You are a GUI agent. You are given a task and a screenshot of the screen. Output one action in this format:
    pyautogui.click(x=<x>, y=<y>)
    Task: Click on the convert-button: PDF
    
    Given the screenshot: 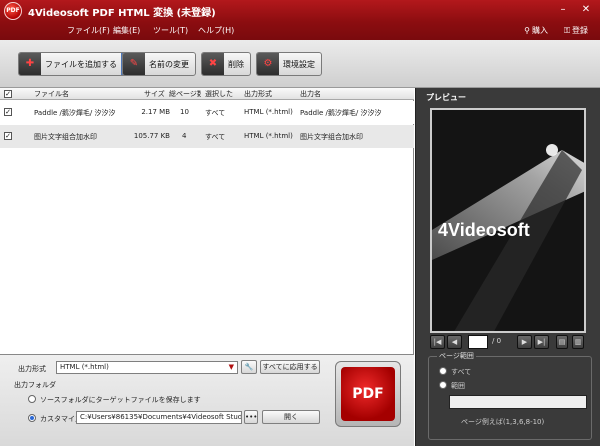 What is the action you would take?
    pyautogui.click(x=368, y=394)
    